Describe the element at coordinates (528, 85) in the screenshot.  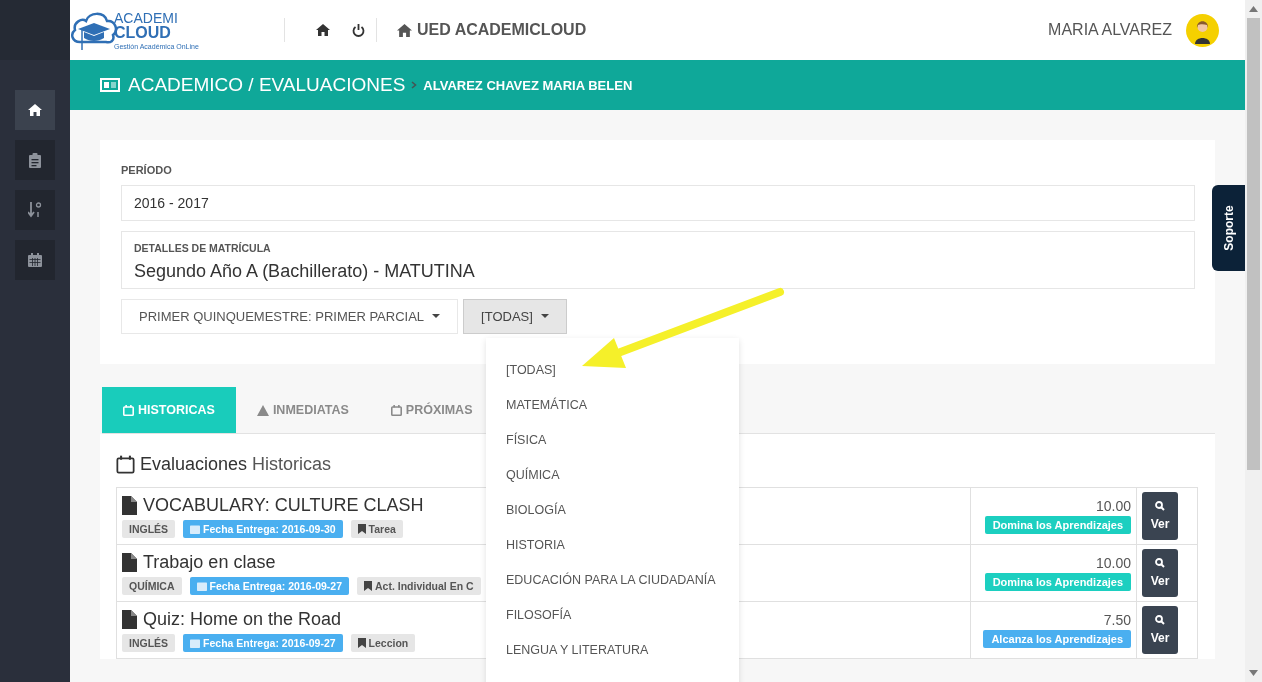
I see `student-name: ALVAREZ CHAVEZ MARIA BELEN` at that location.